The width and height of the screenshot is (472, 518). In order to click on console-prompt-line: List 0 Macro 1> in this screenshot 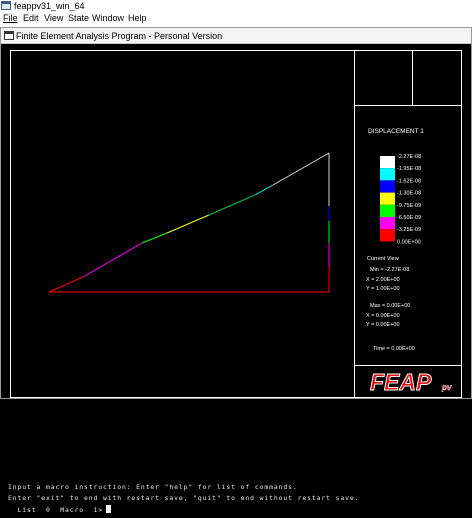, I will do `click(59, 509)`.